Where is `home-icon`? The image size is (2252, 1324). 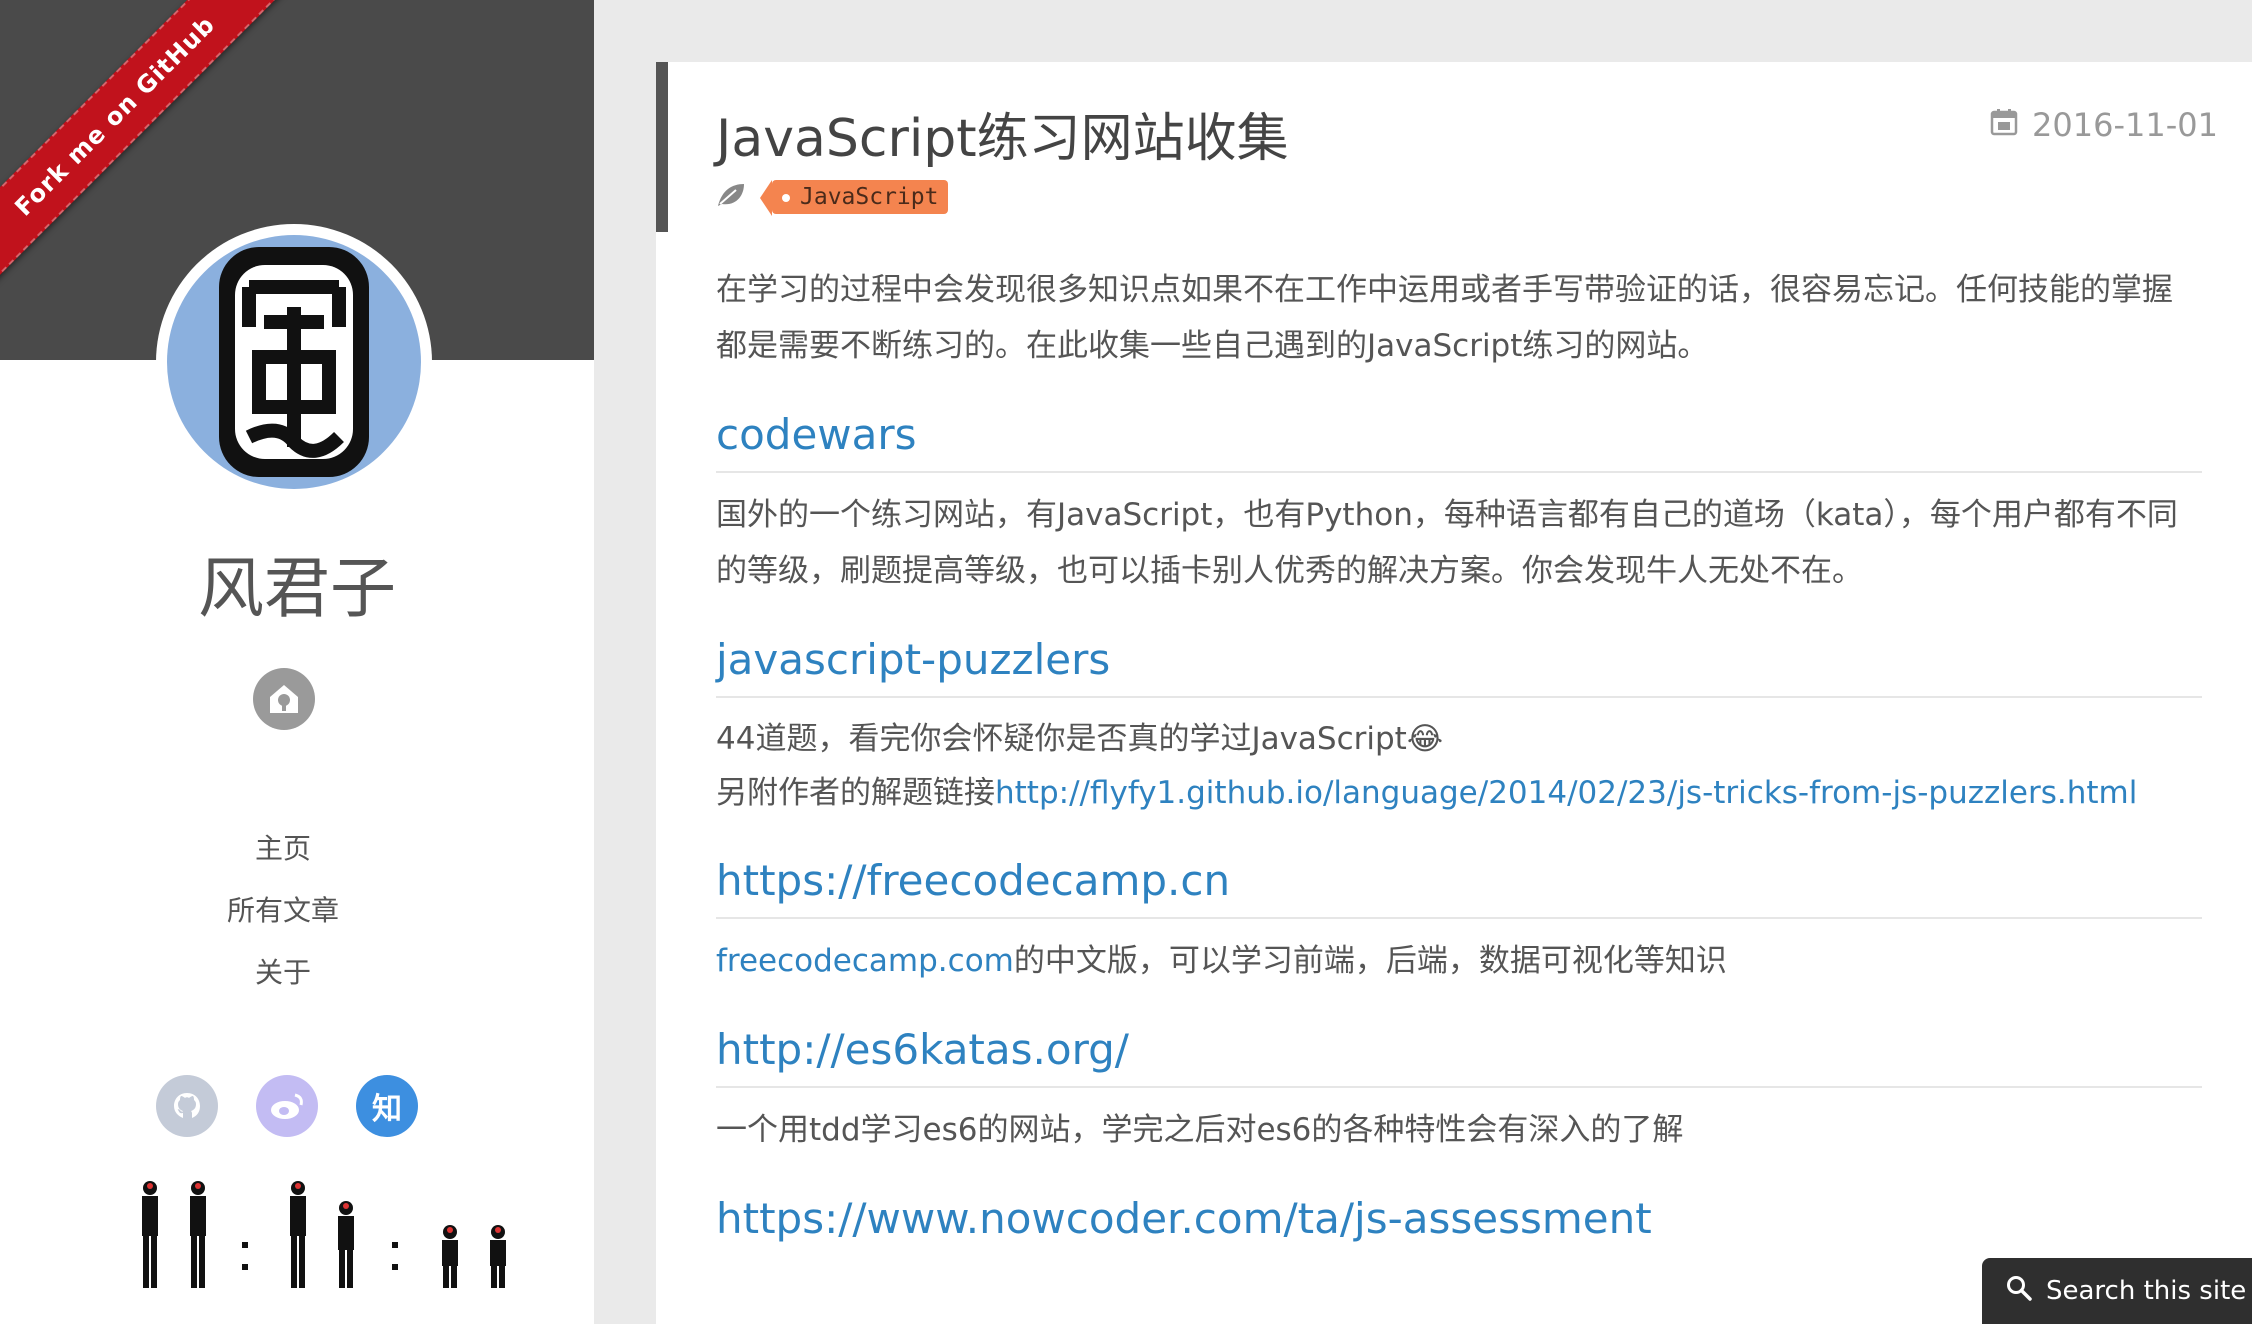
home-icon is located at coordinates (284, 699).